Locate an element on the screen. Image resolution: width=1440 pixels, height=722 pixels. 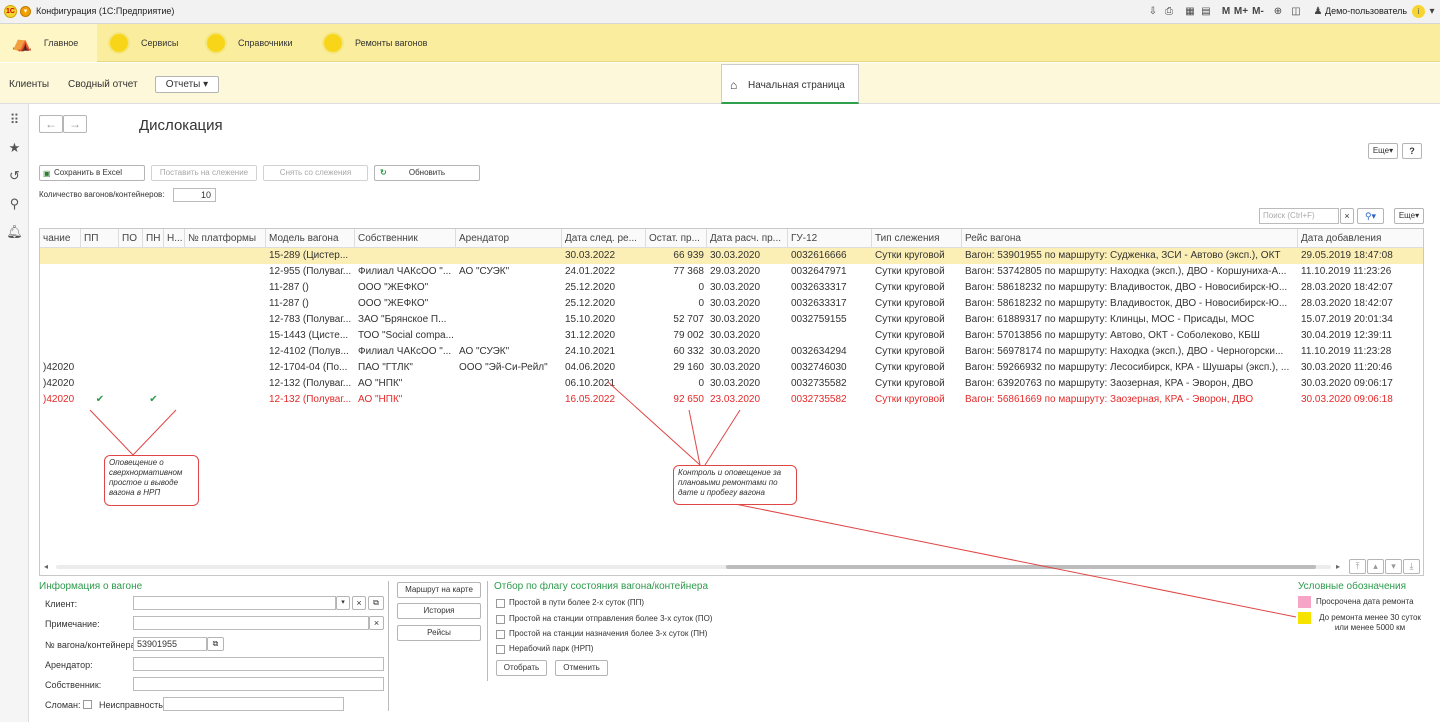
note-label: Примечание: is located at coordinates (72, 624).